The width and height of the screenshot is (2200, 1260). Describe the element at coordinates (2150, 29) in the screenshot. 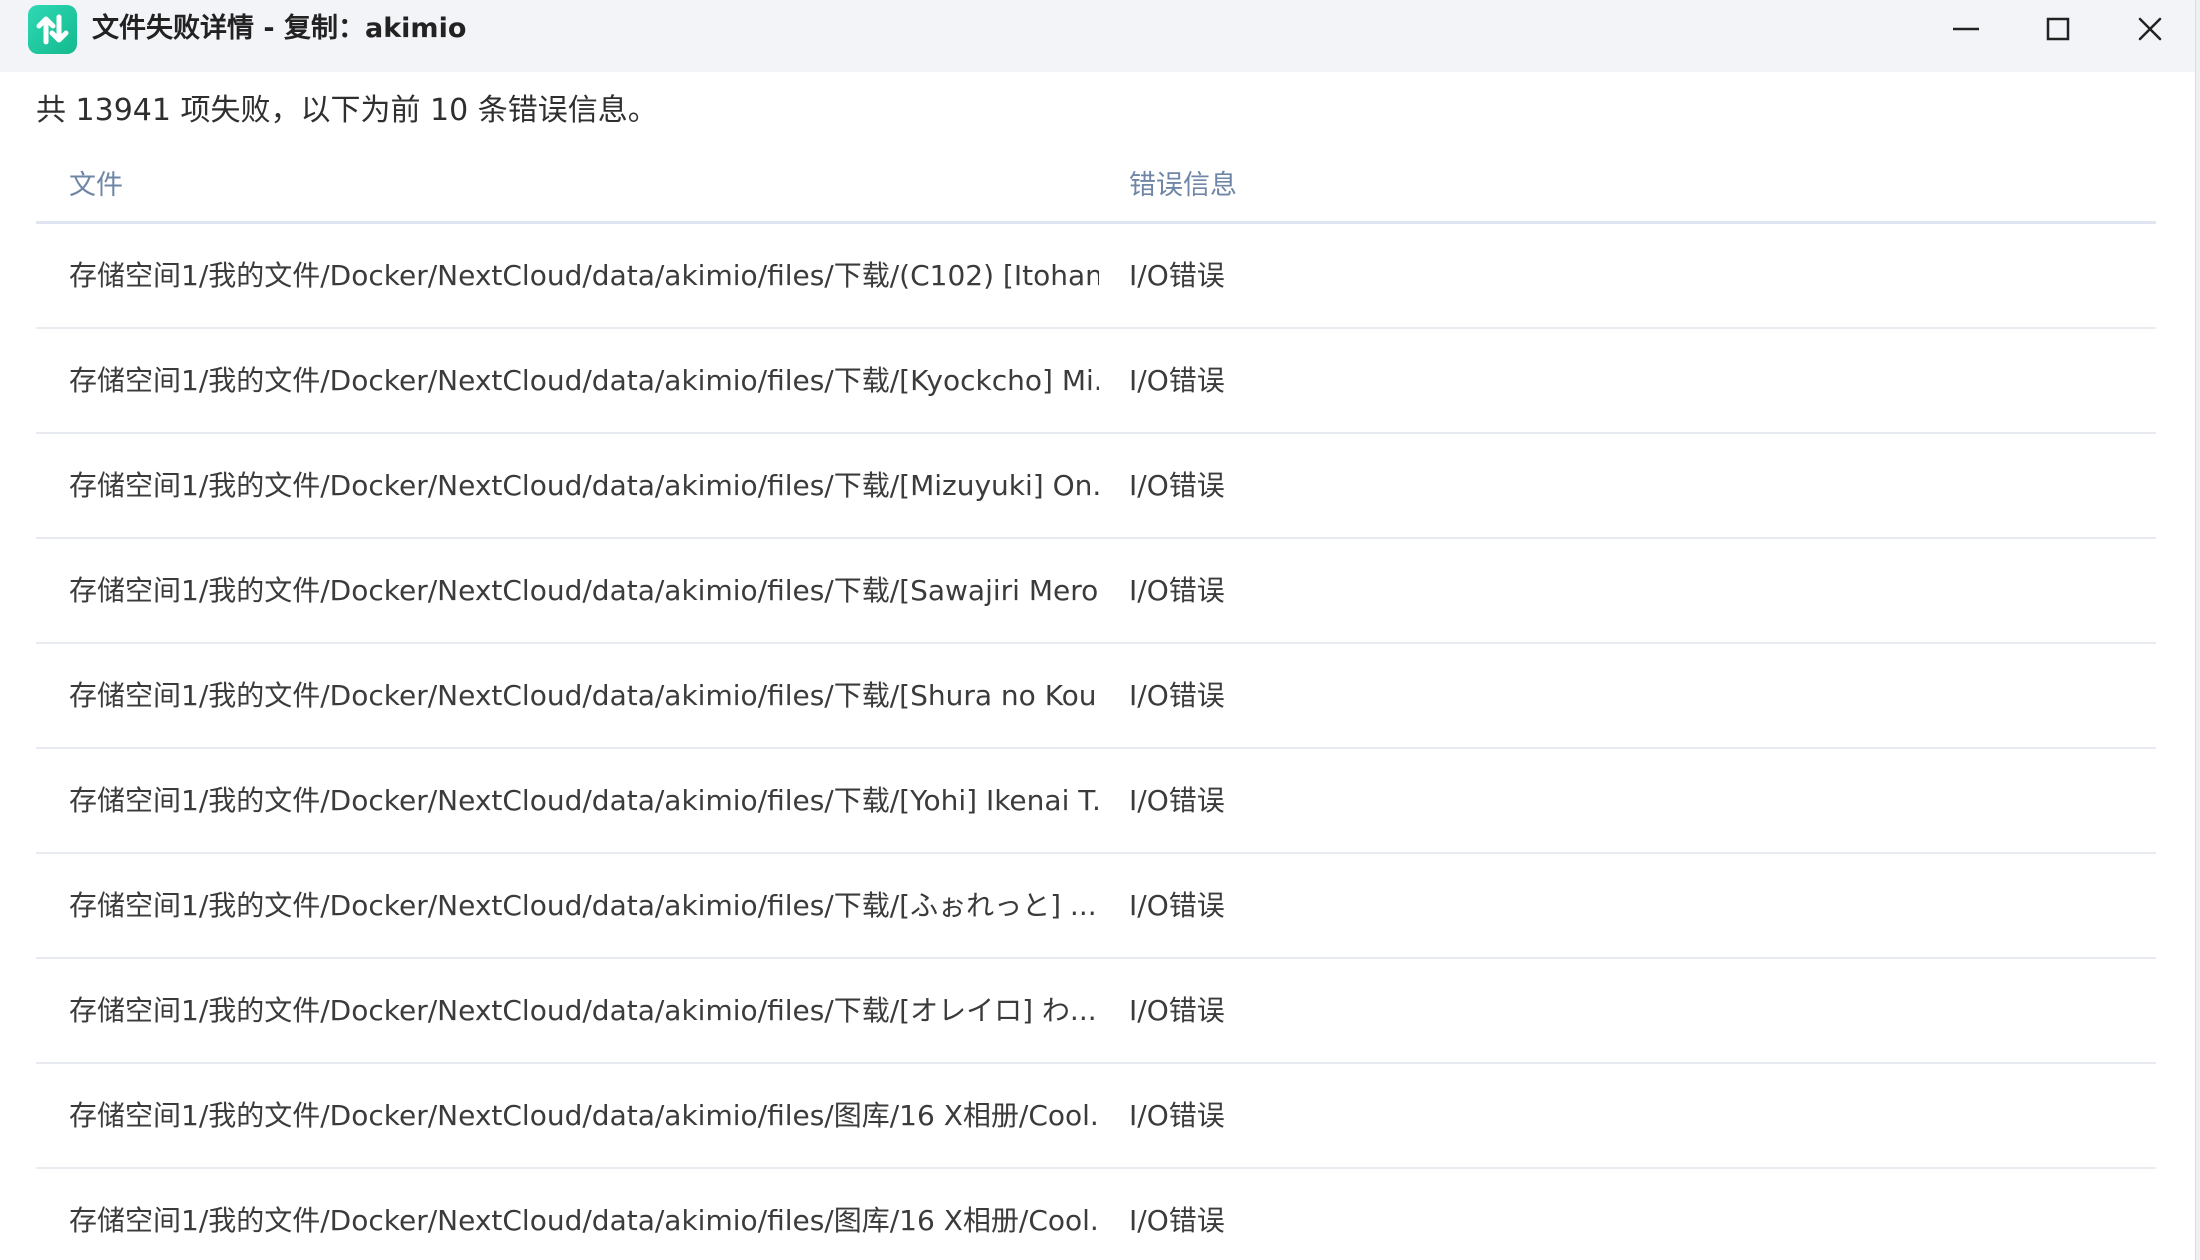

I see `close-button` at that location.